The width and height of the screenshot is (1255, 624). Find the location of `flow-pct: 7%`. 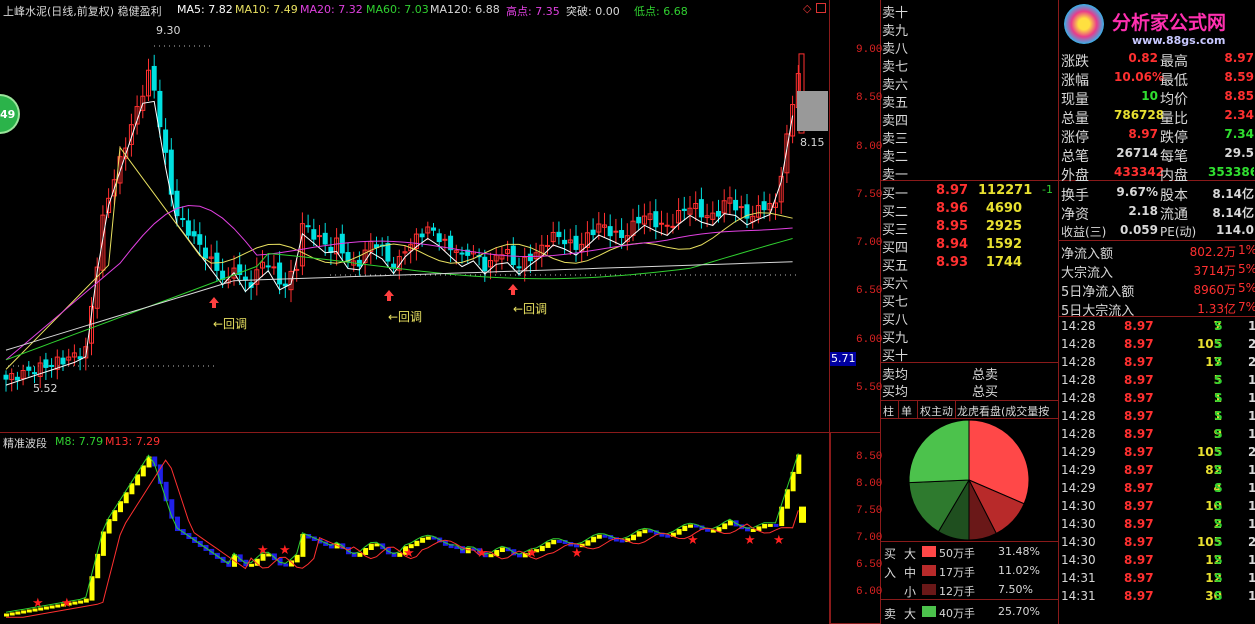

flow-pct: 7% is located at coordinates (1246, 307).